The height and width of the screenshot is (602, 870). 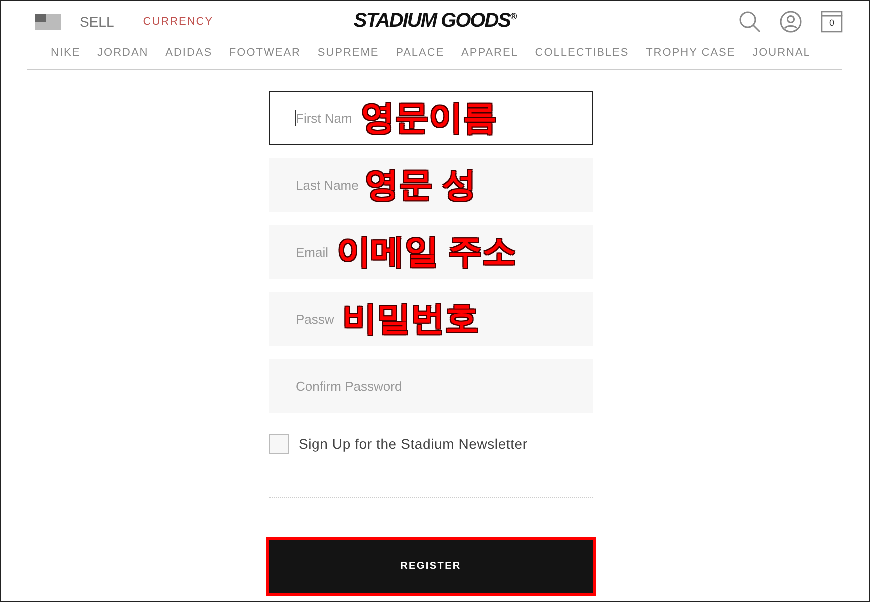 What do you see at coordinates (420, 53) in the screenshot?
I see `nav-link: PALACE` at bounding box center [420, 53].